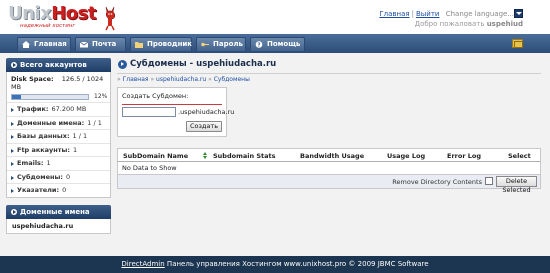  I want to click on nav-item-password: Пароль, so click(221, 44).